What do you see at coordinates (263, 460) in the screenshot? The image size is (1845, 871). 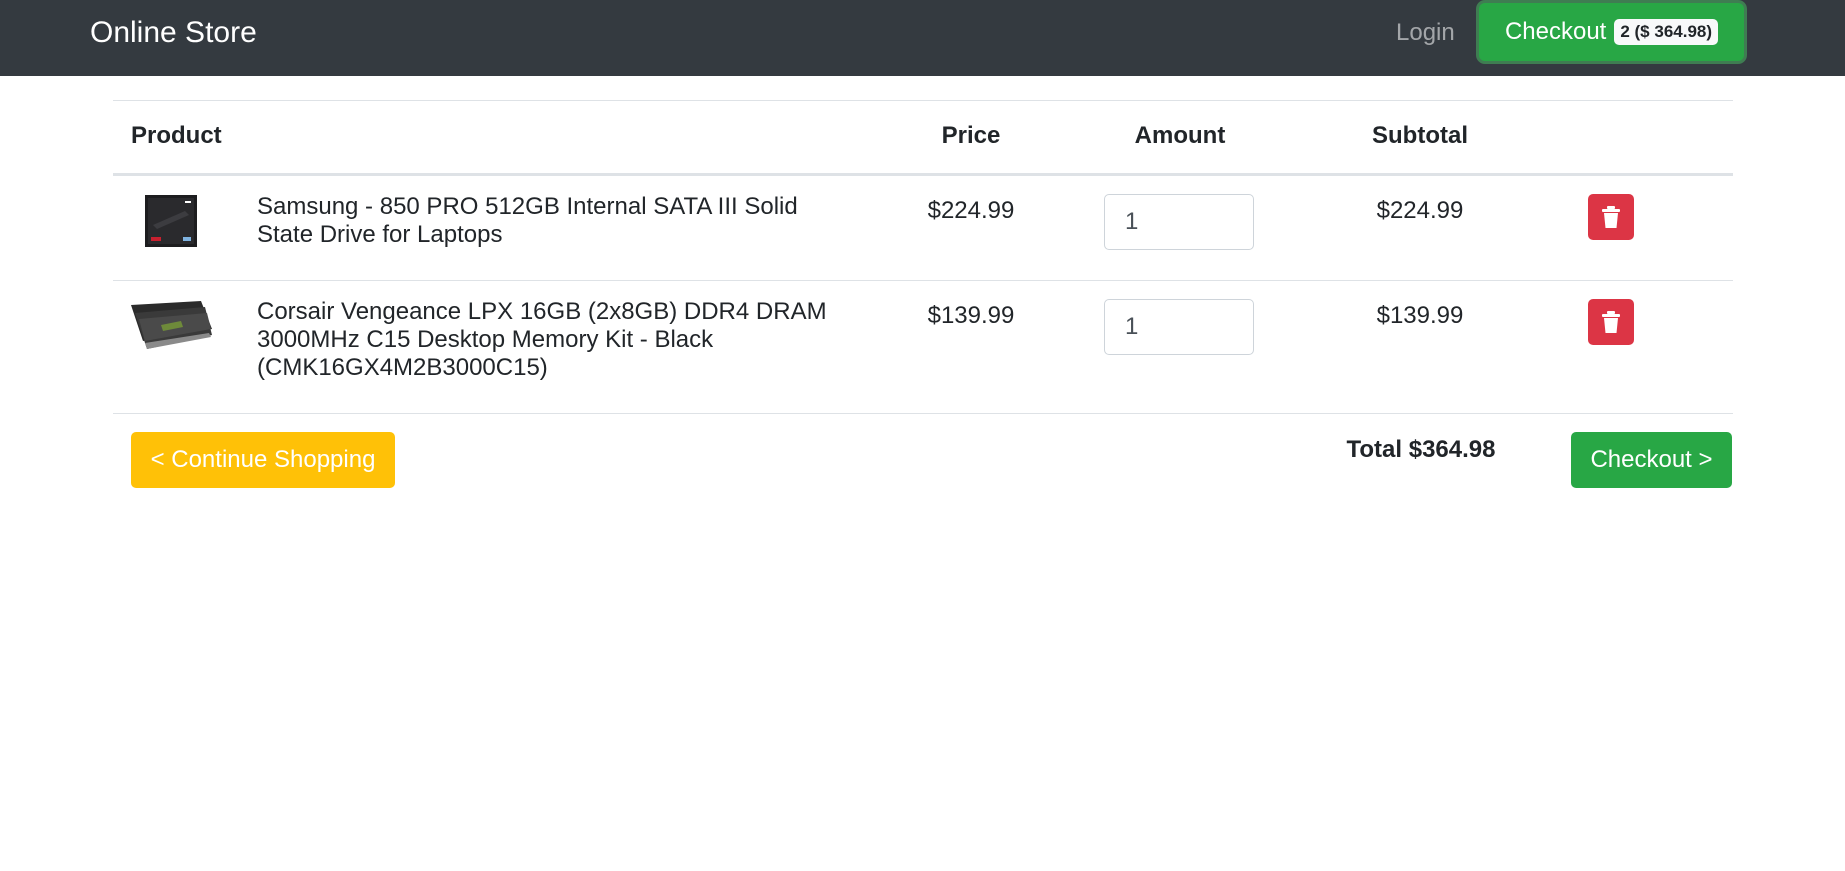 I see `continue-shopping-button: < Continue Shopping` at bounding box center [263, 460].